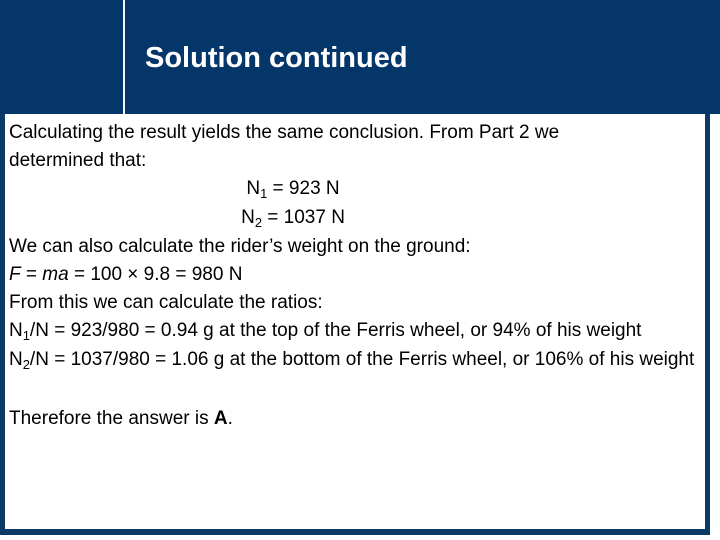 This screenshot has width=720, height=540. Describe the element at coordinates (258, 222) in the screenshot. I see `equation-n2-subscript: 2` at that location.